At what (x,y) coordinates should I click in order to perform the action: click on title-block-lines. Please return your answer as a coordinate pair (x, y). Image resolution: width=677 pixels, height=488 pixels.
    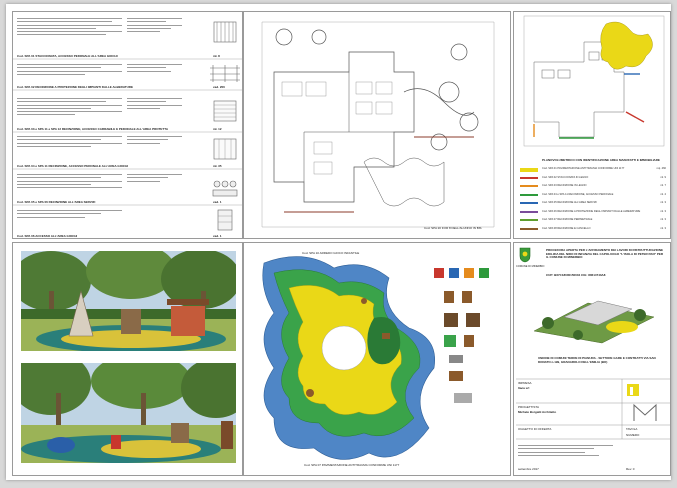
    Looking at the image, I should click on (593, 409).